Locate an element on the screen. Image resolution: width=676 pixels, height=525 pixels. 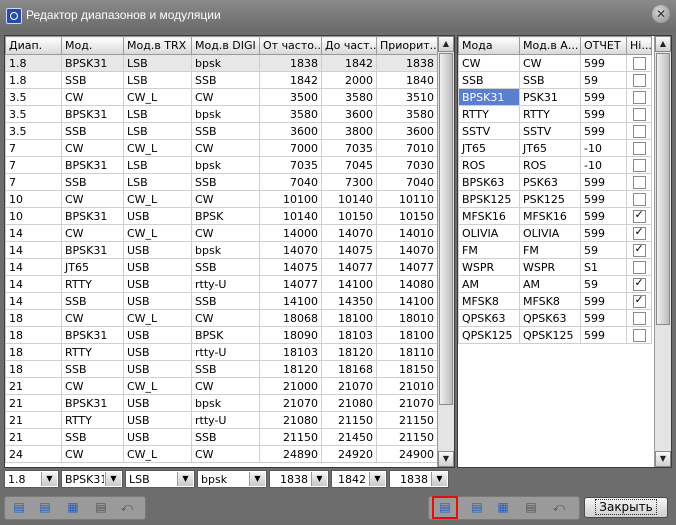
table-row: ROS ROS -10 is located at coordinates (555, 165).